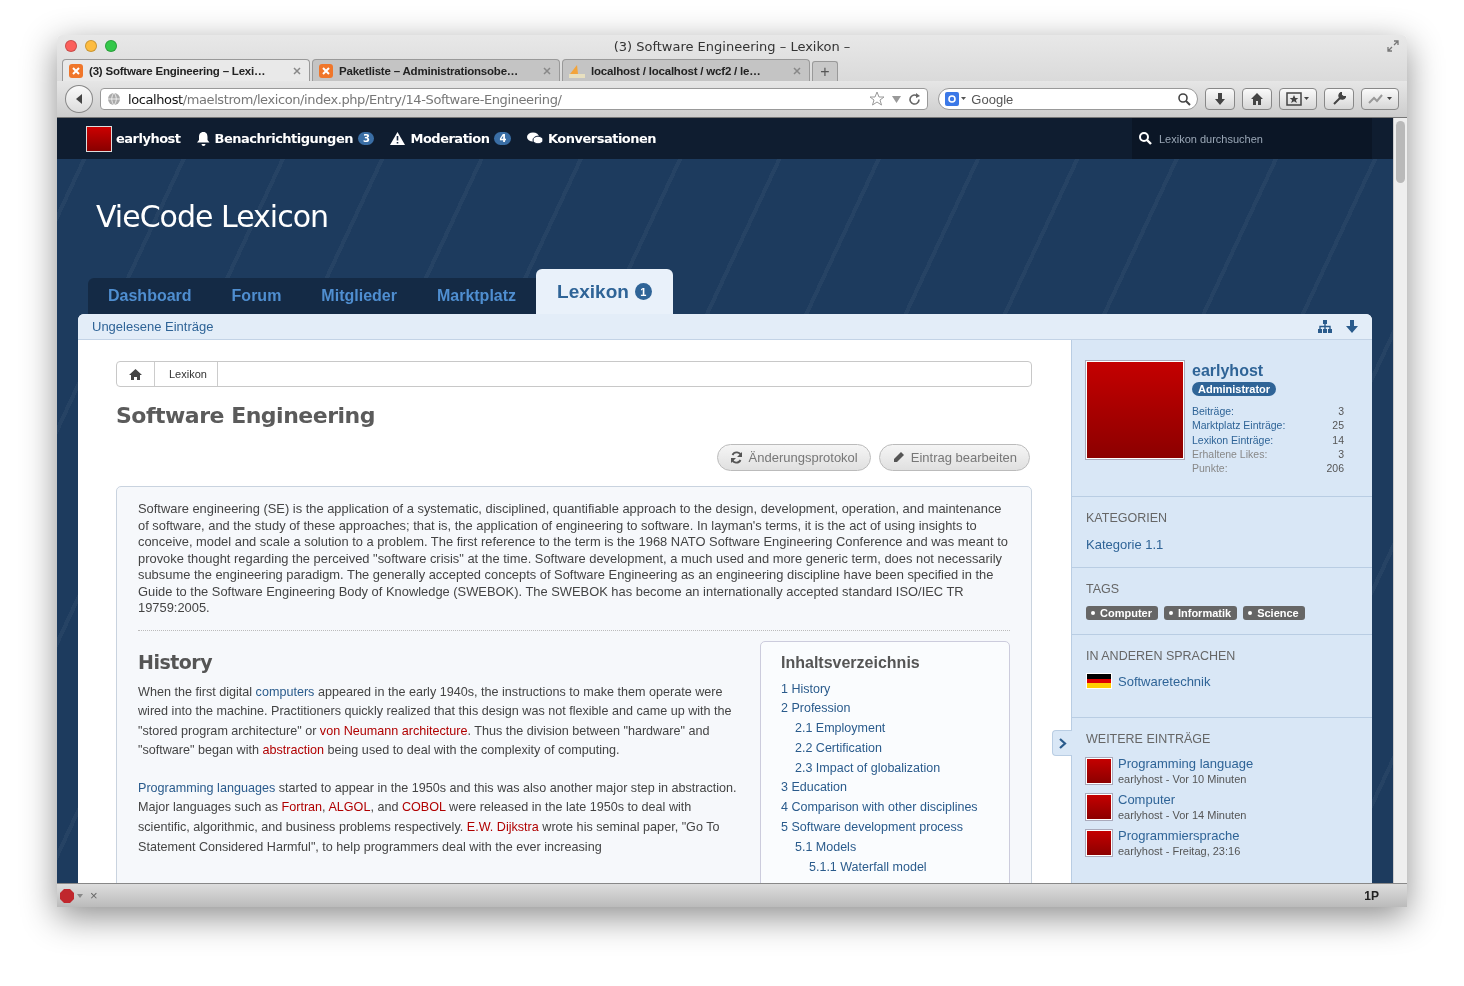  Describe the element at coordinates (1213, 411) in the screenshot. I see `stat-label: Beiträge:` at that location.